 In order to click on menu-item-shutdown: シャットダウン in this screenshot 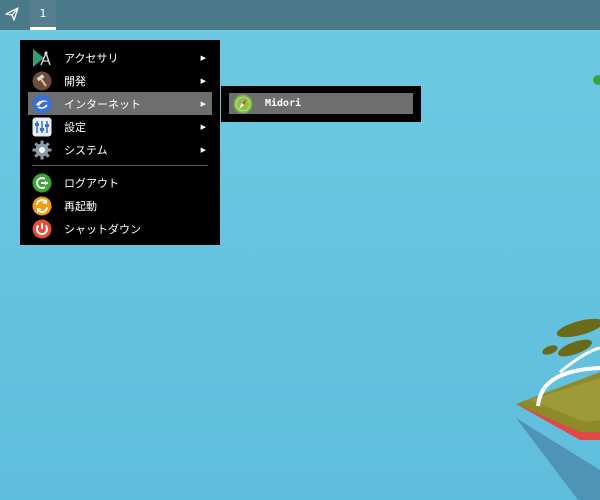, I will do `click(120, 228)`.